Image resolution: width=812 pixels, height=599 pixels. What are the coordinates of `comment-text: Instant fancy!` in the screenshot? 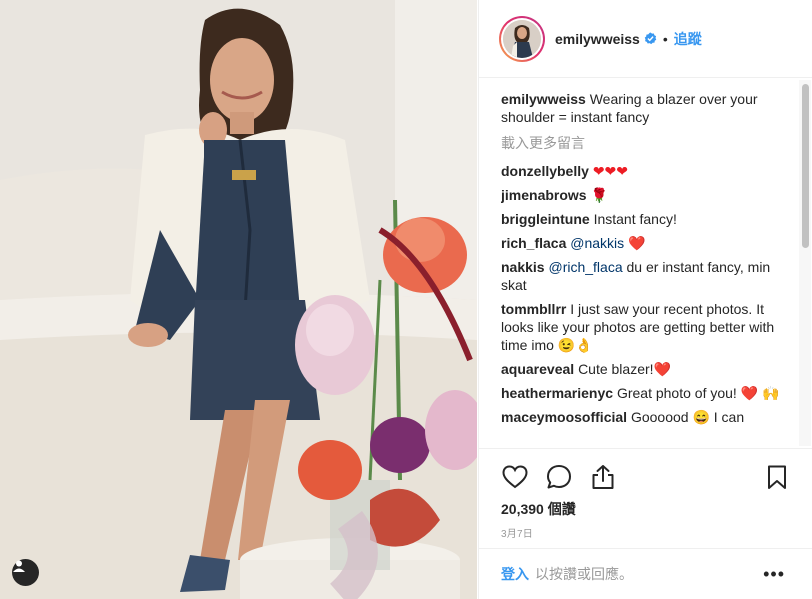 It's located at (635, 219).